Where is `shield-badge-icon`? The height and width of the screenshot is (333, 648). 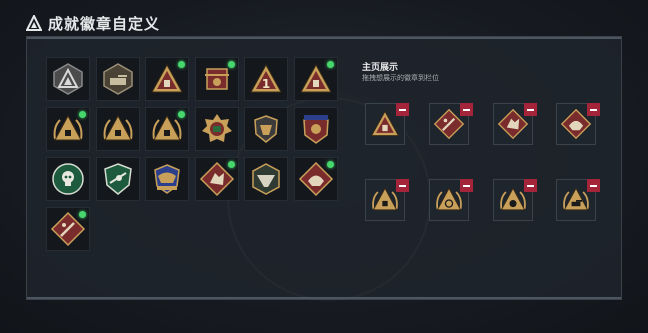 shield-badge-icon is located at coordinates (266, 129).